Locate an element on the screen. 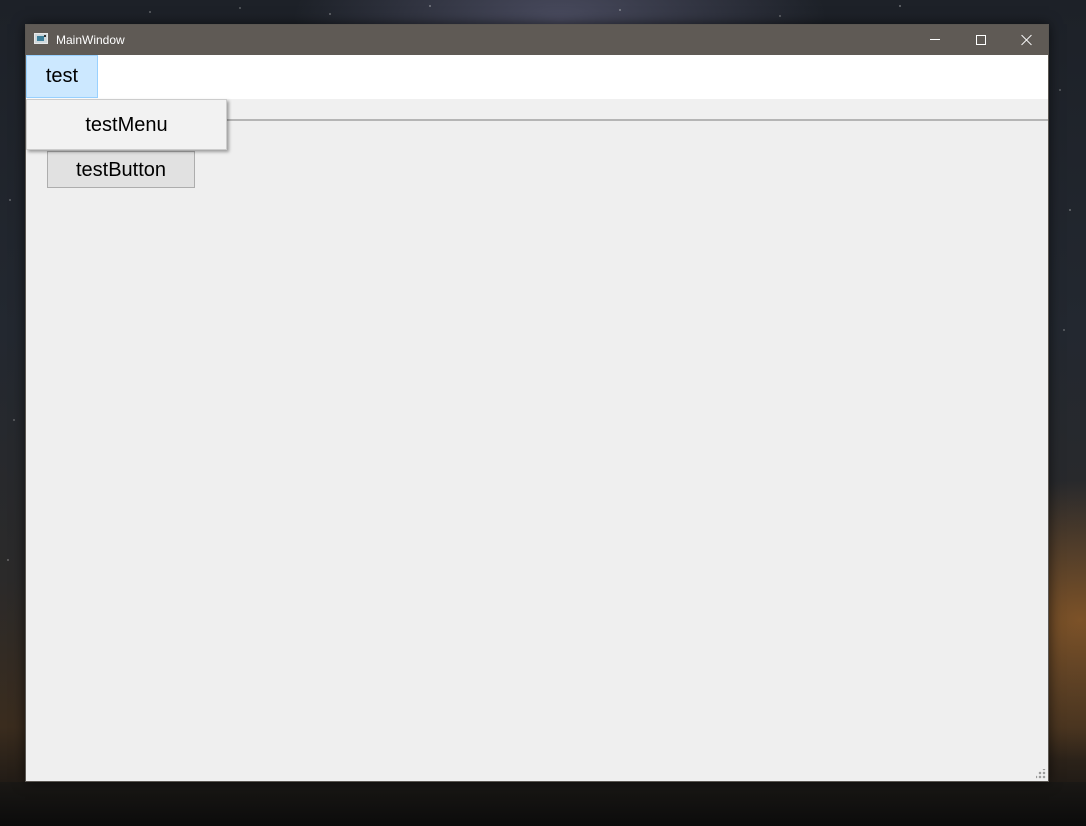  landscape-silhouette is located at coordinates (543, 804).